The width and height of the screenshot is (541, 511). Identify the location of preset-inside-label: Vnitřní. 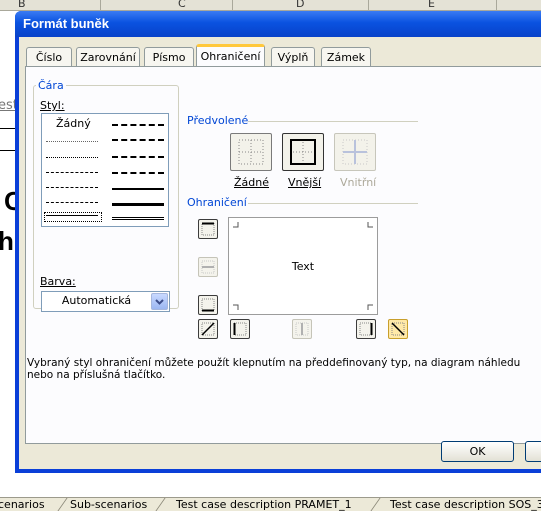
(358, 182).